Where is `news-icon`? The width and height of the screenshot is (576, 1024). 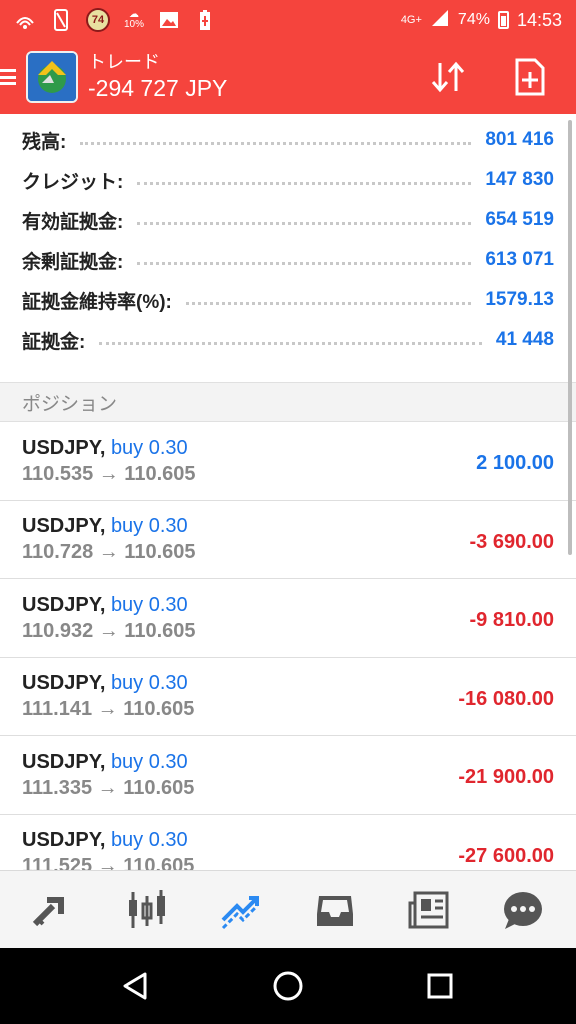 news-icon is located at coordinates (428, 909).